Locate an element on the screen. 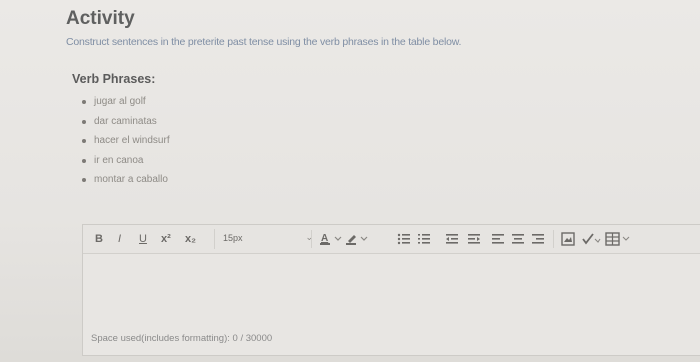 The height and width of the screenshot is (362, 700). bold-button: B is located at coordinates (99, 239).